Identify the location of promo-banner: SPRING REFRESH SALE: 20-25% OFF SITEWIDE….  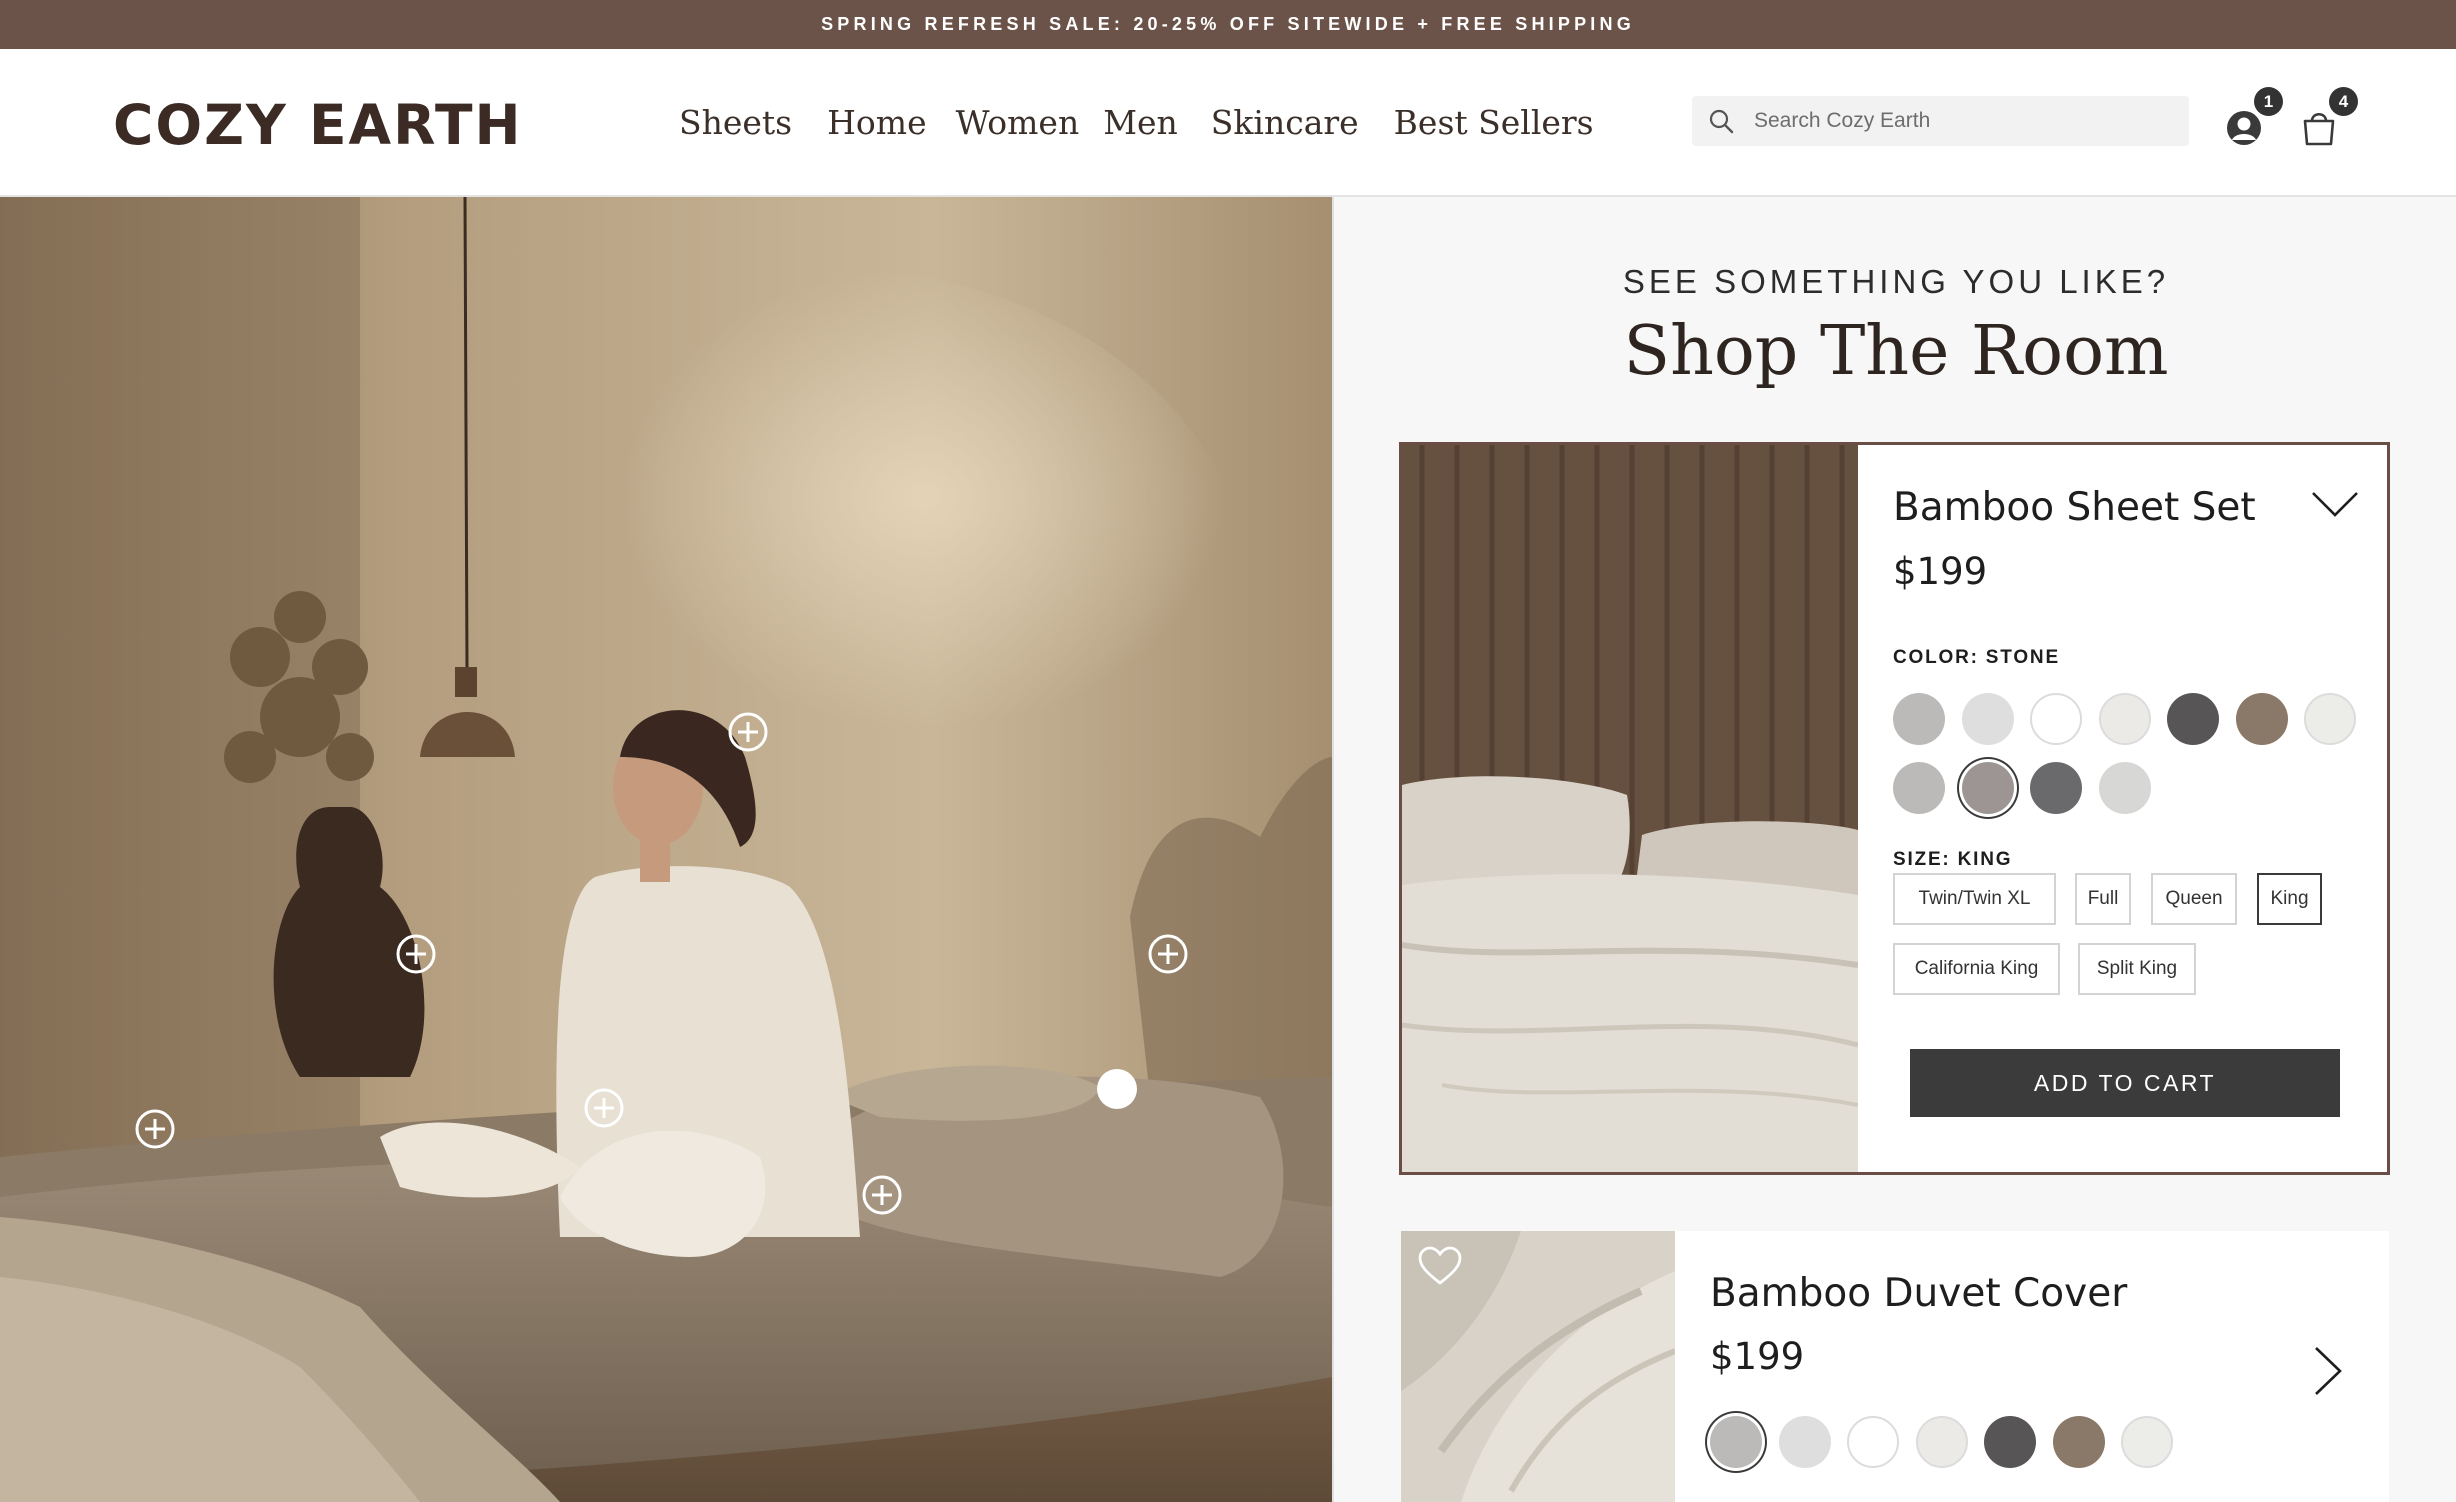
(1228, 24).